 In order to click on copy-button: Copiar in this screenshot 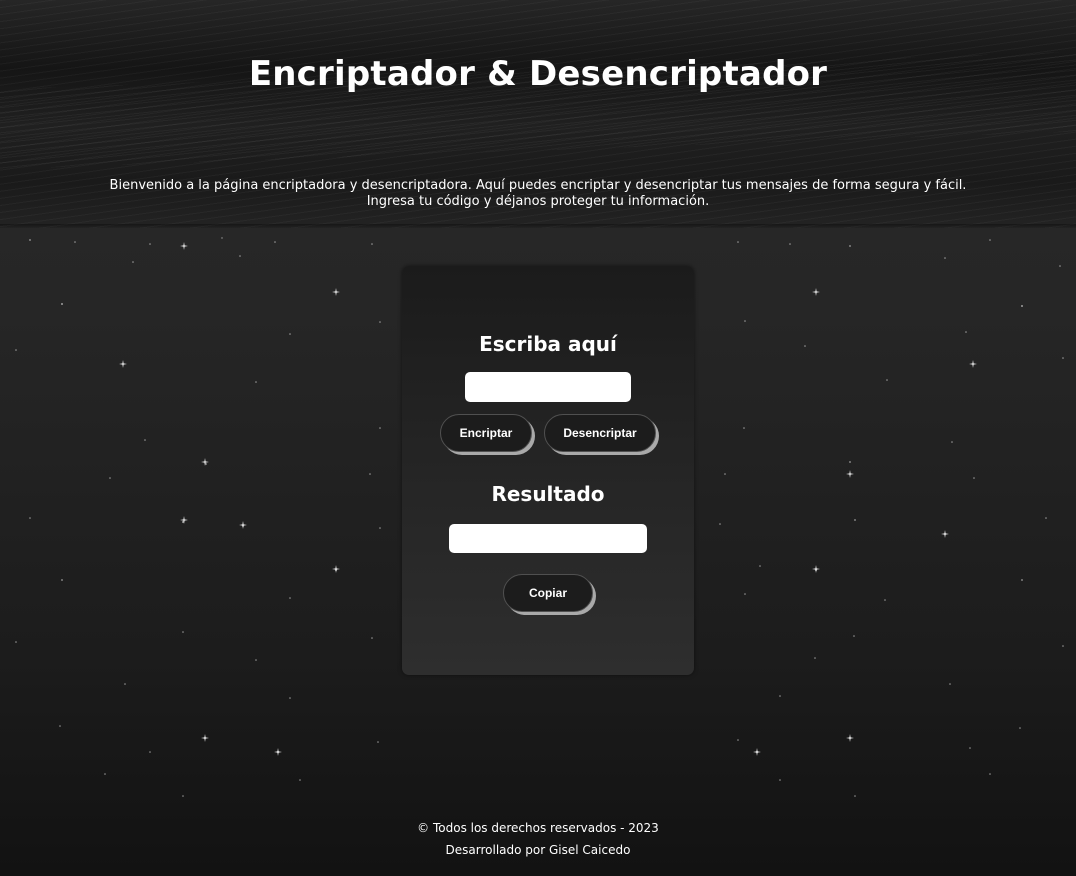, I will do `click(548, 593)`.